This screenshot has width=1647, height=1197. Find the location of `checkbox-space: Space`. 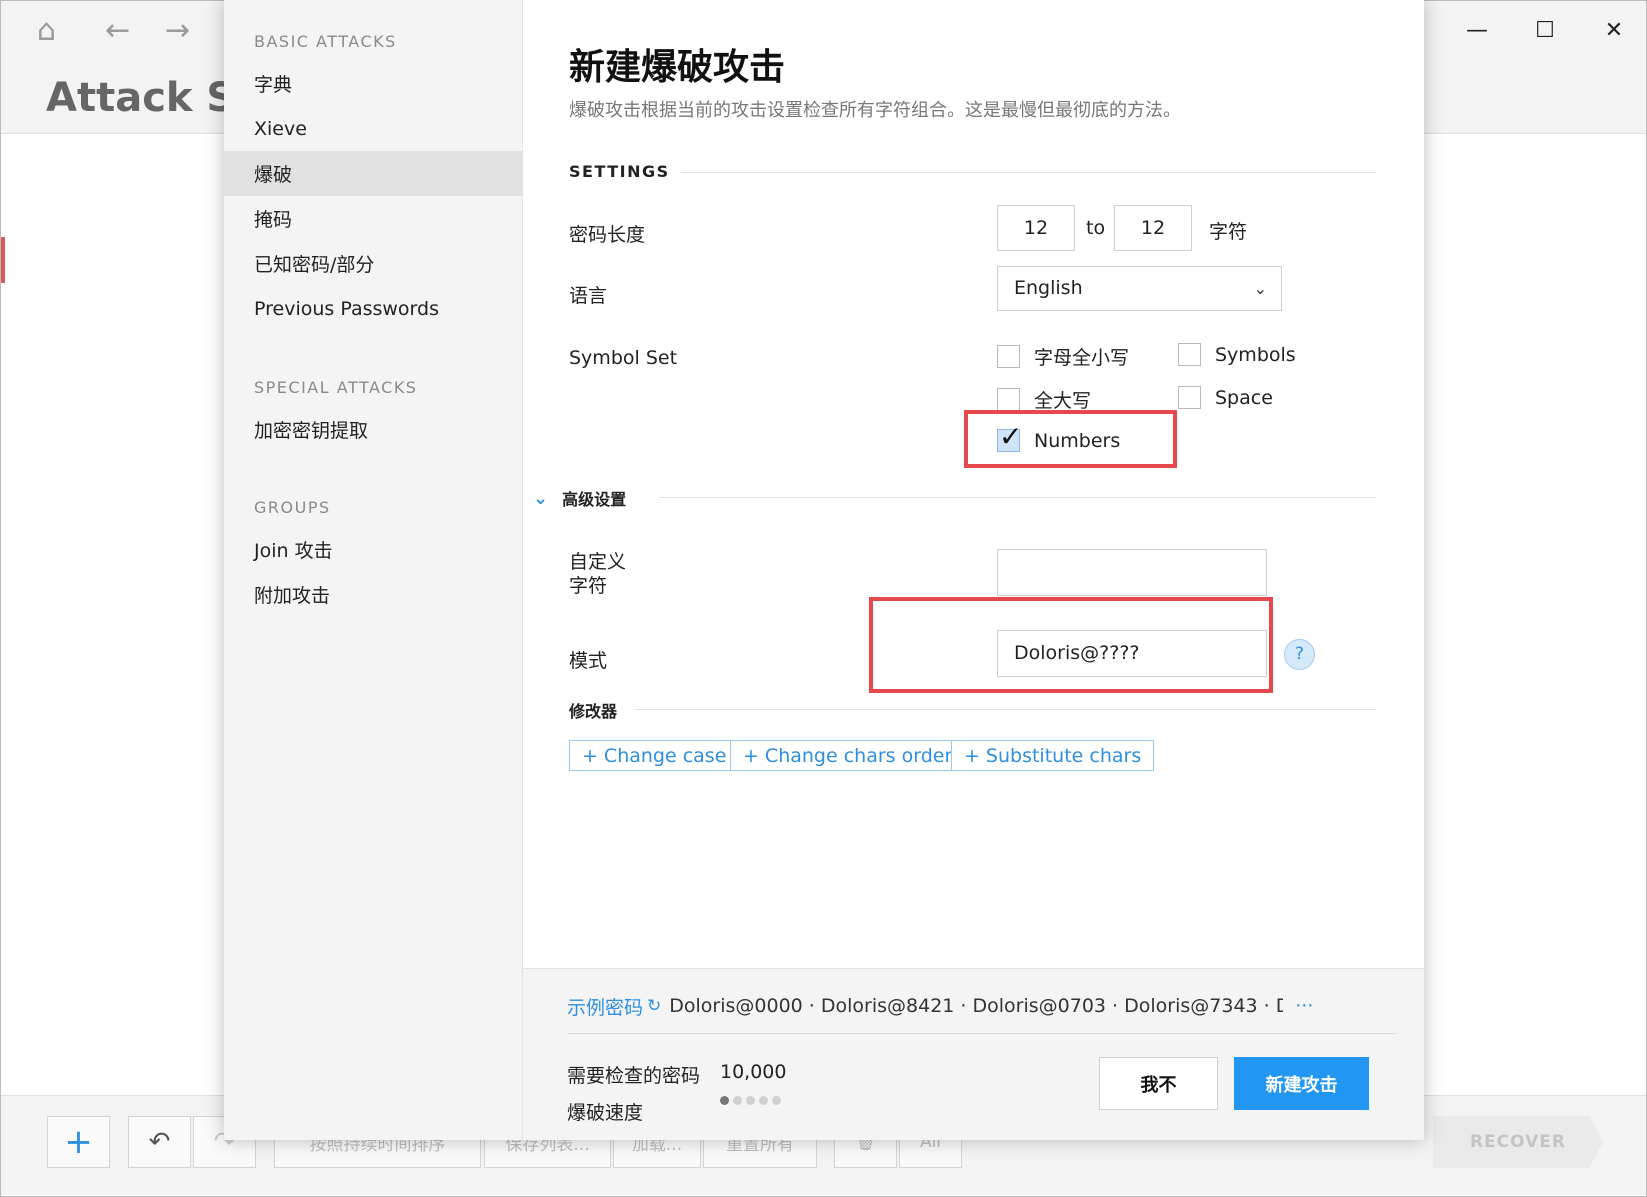

checkbox-space: Space is located at coordinates (1225, 397).